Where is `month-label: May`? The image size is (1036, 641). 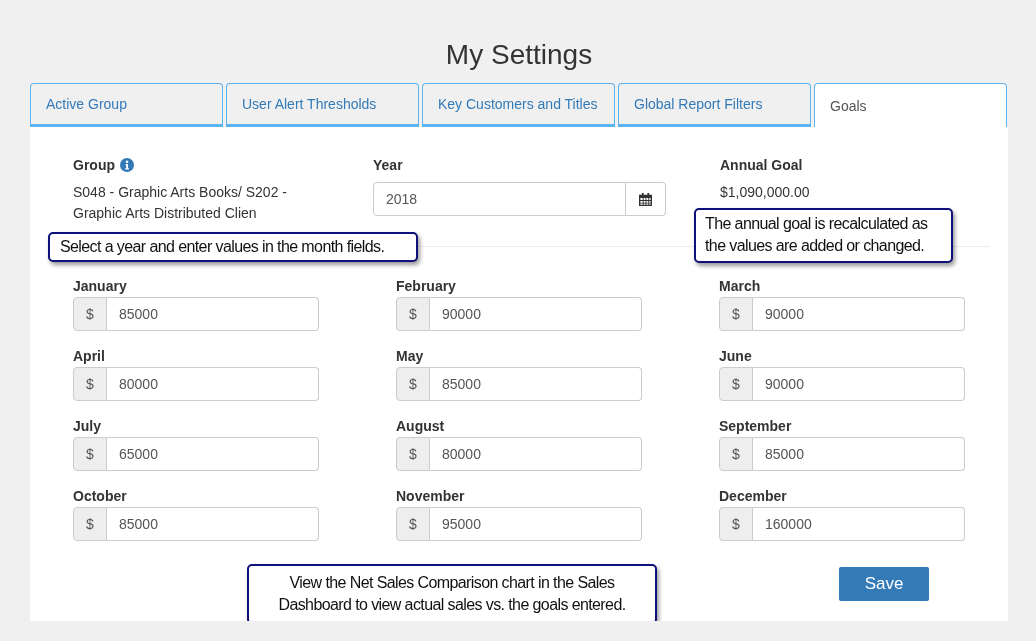
month-label: May is located at coordinates (410, 356).